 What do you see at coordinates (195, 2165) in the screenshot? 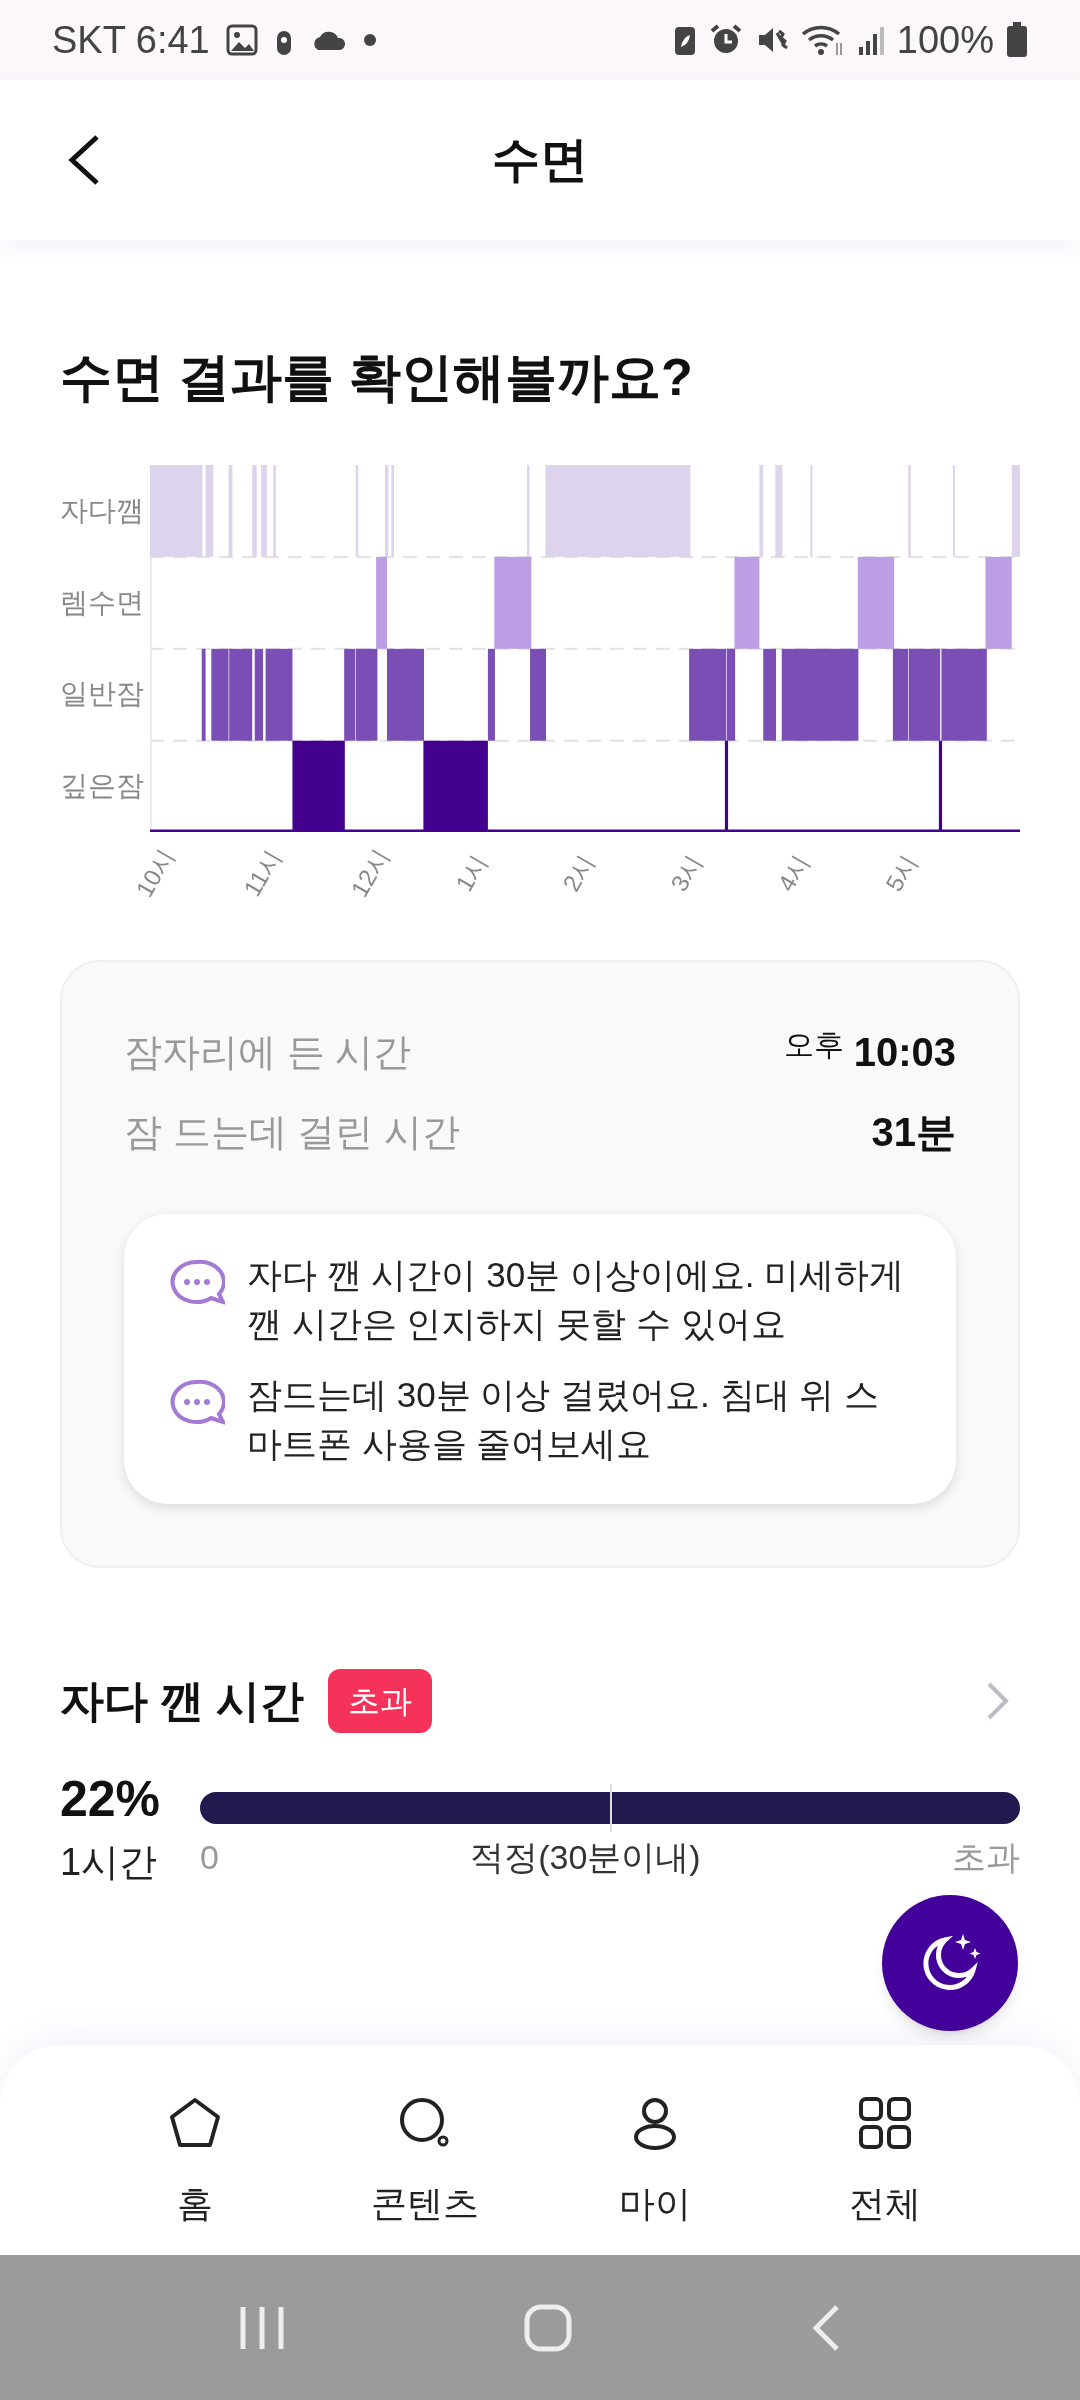
I see `nav-tab: 홈` at bounding box center [195, 2165].